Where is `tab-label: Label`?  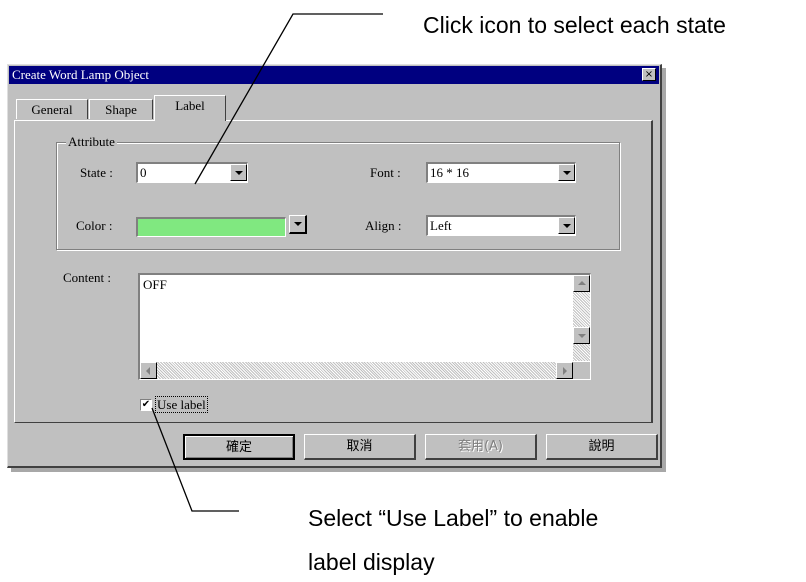
tab-label: Label is located at coordinates (190, 108).